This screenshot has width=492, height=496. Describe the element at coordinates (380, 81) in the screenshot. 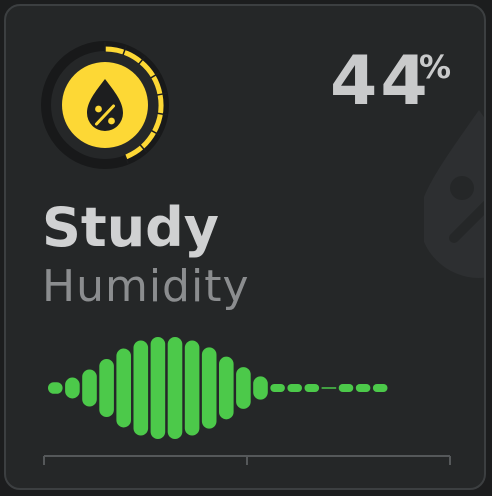

I see `humidity-value: 44` at that location.